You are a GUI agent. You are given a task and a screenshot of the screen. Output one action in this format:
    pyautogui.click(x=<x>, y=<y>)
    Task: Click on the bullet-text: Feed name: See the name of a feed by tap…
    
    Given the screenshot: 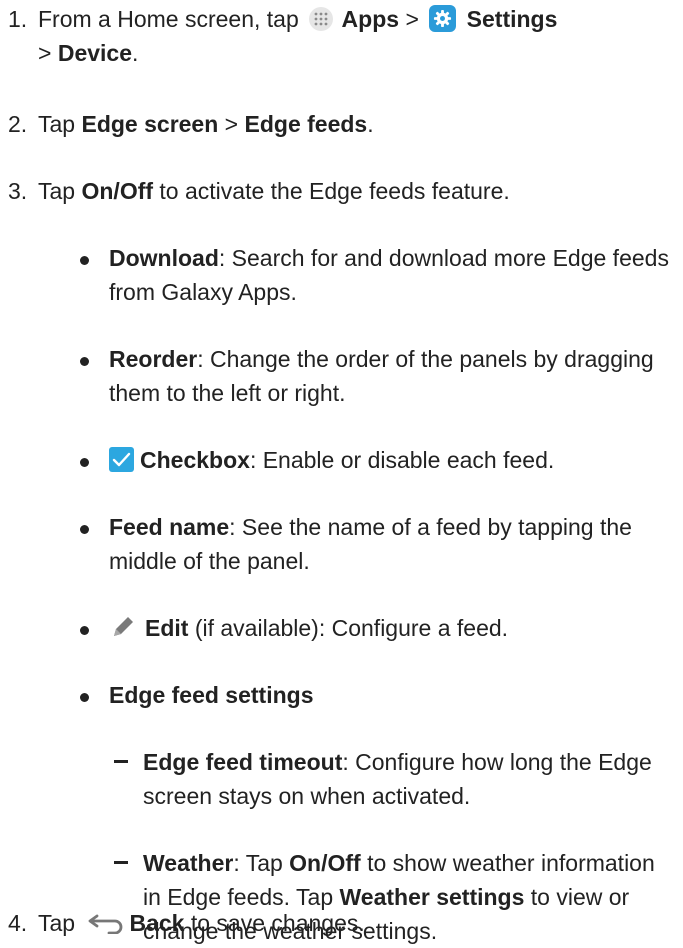 What is the action you would take?
    pyautogui.click(x=393, y=544)
    